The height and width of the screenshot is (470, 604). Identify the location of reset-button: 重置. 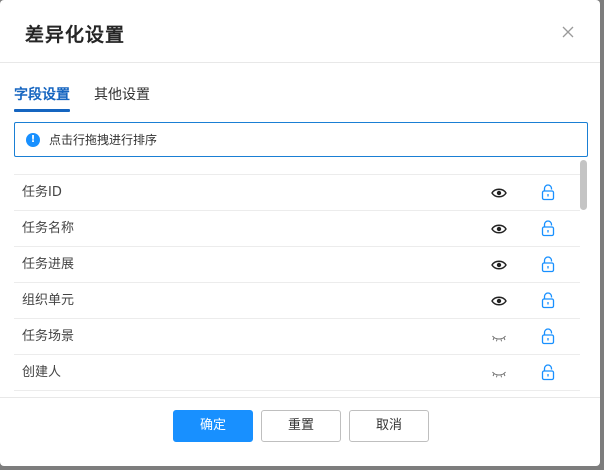
(301, 426).